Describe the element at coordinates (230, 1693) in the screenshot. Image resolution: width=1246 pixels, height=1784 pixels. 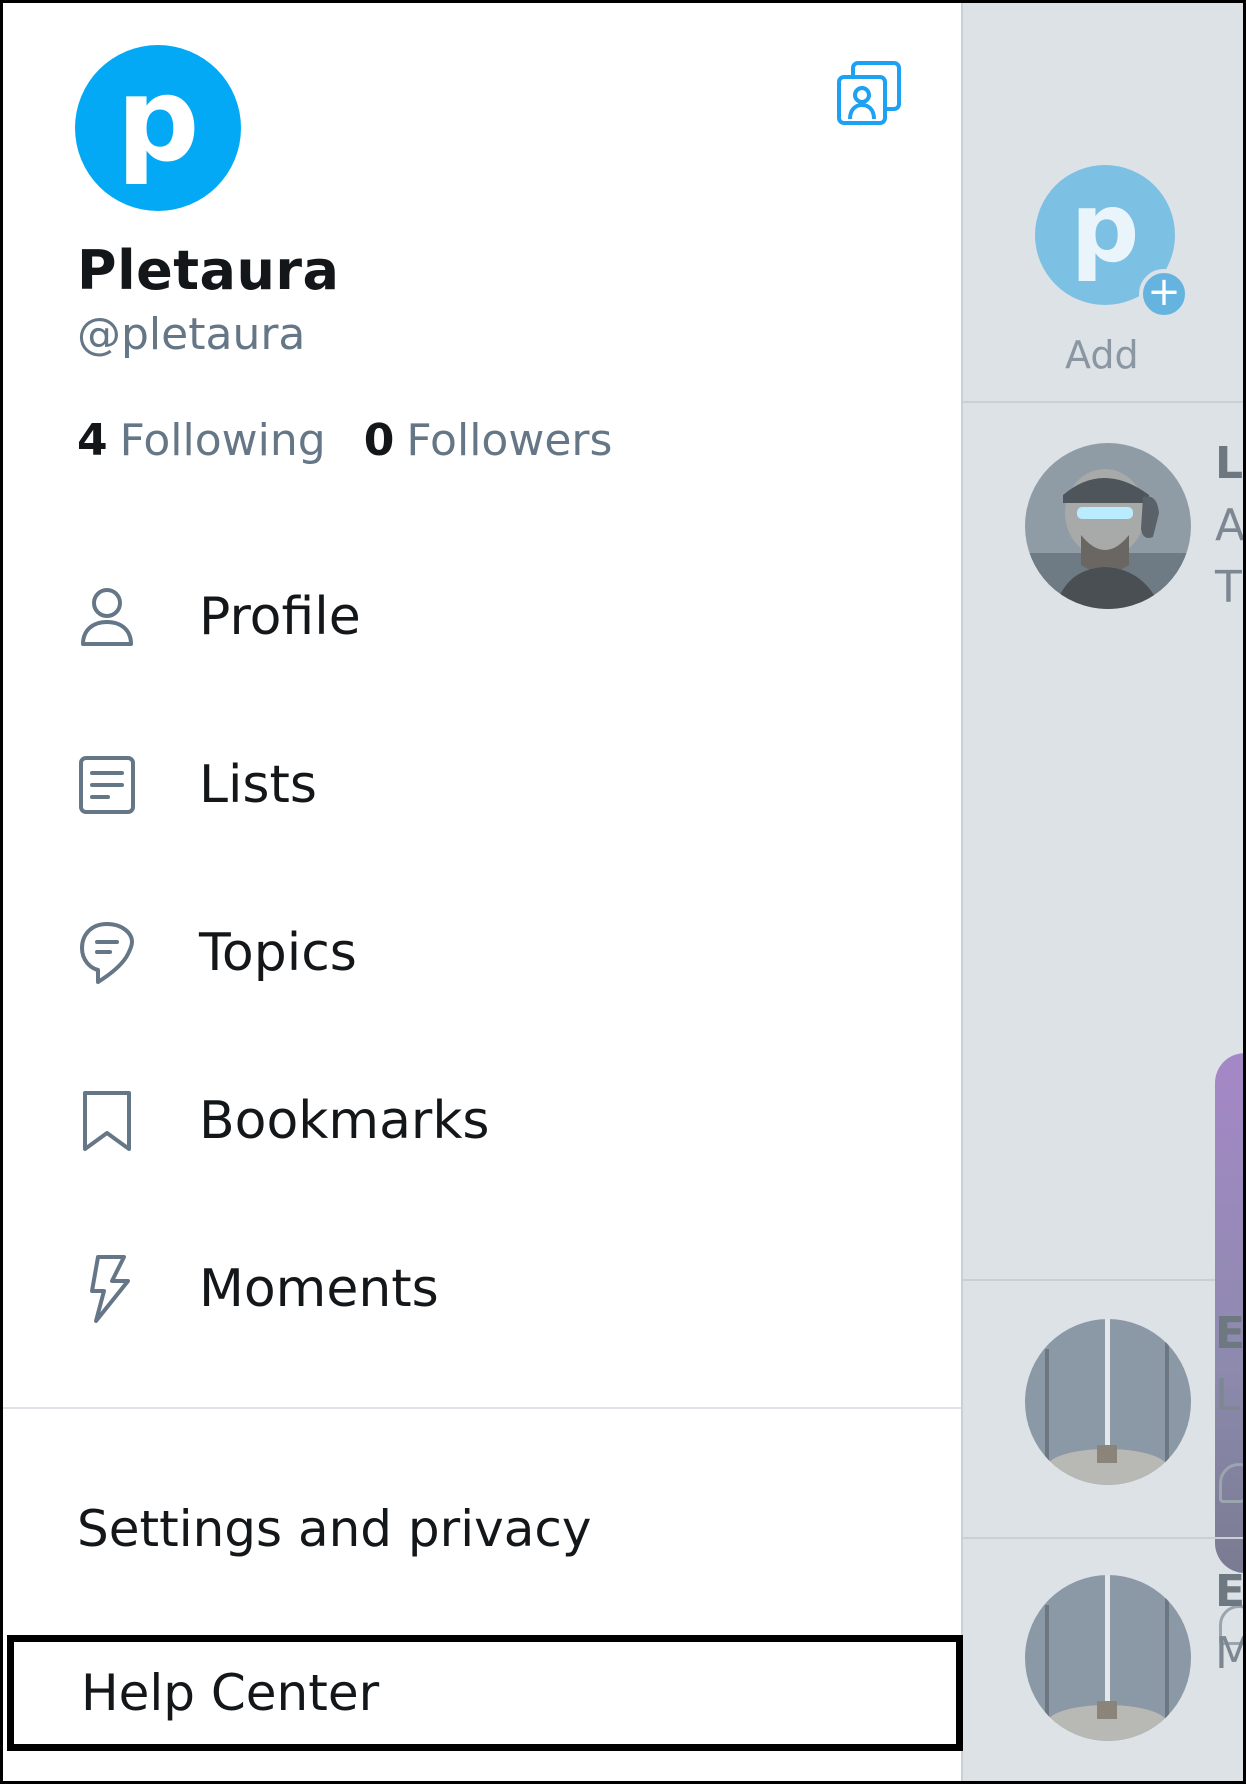
I see `help-center-label: Help Center` at that location.